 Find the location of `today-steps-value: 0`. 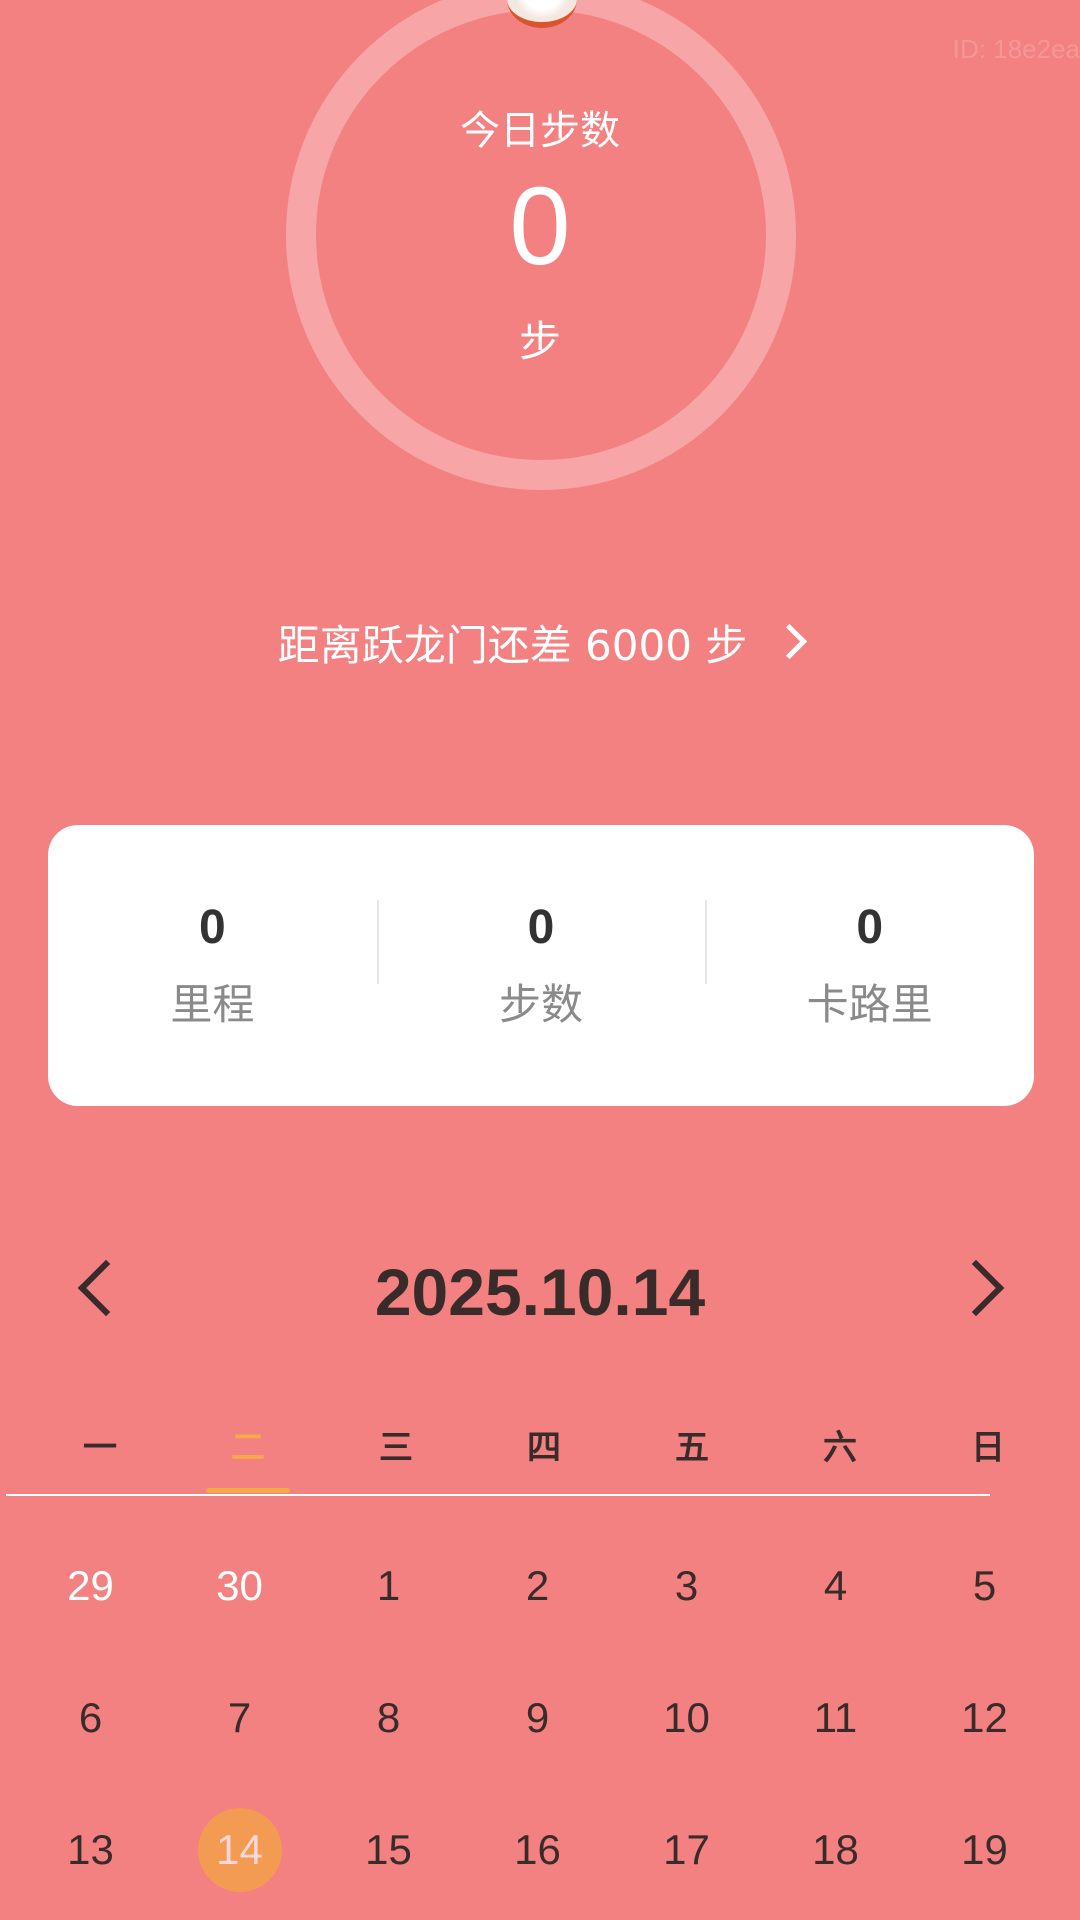

today-steps-value: 0 is located at coordinates (540, 226).